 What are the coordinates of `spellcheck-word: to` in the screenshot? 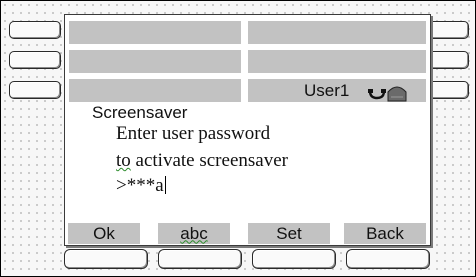 It's located at (123, 160).